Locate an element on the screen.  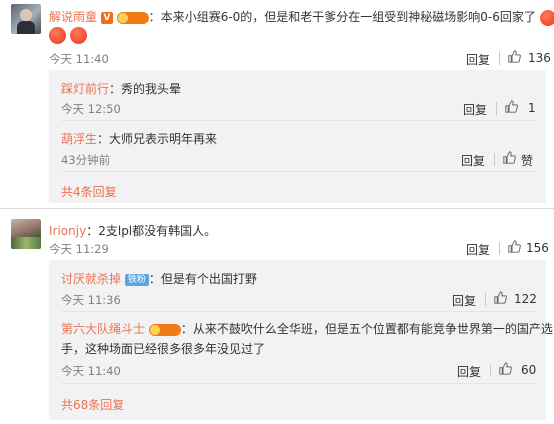
sub-reply-time: 今天 12:50 is located at coordinates (91, 109).